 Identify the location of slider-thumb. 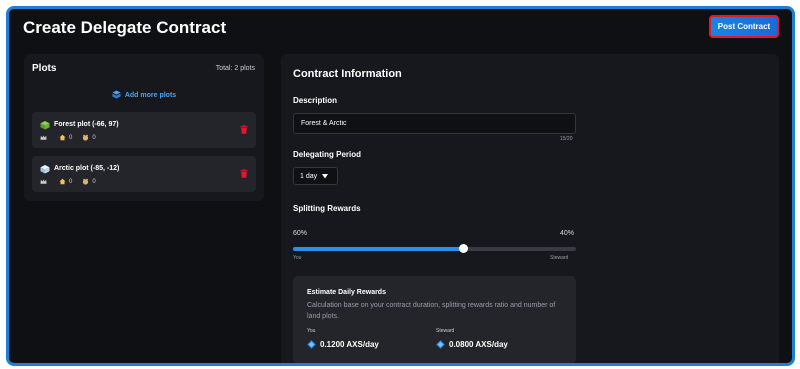
(463, 248).